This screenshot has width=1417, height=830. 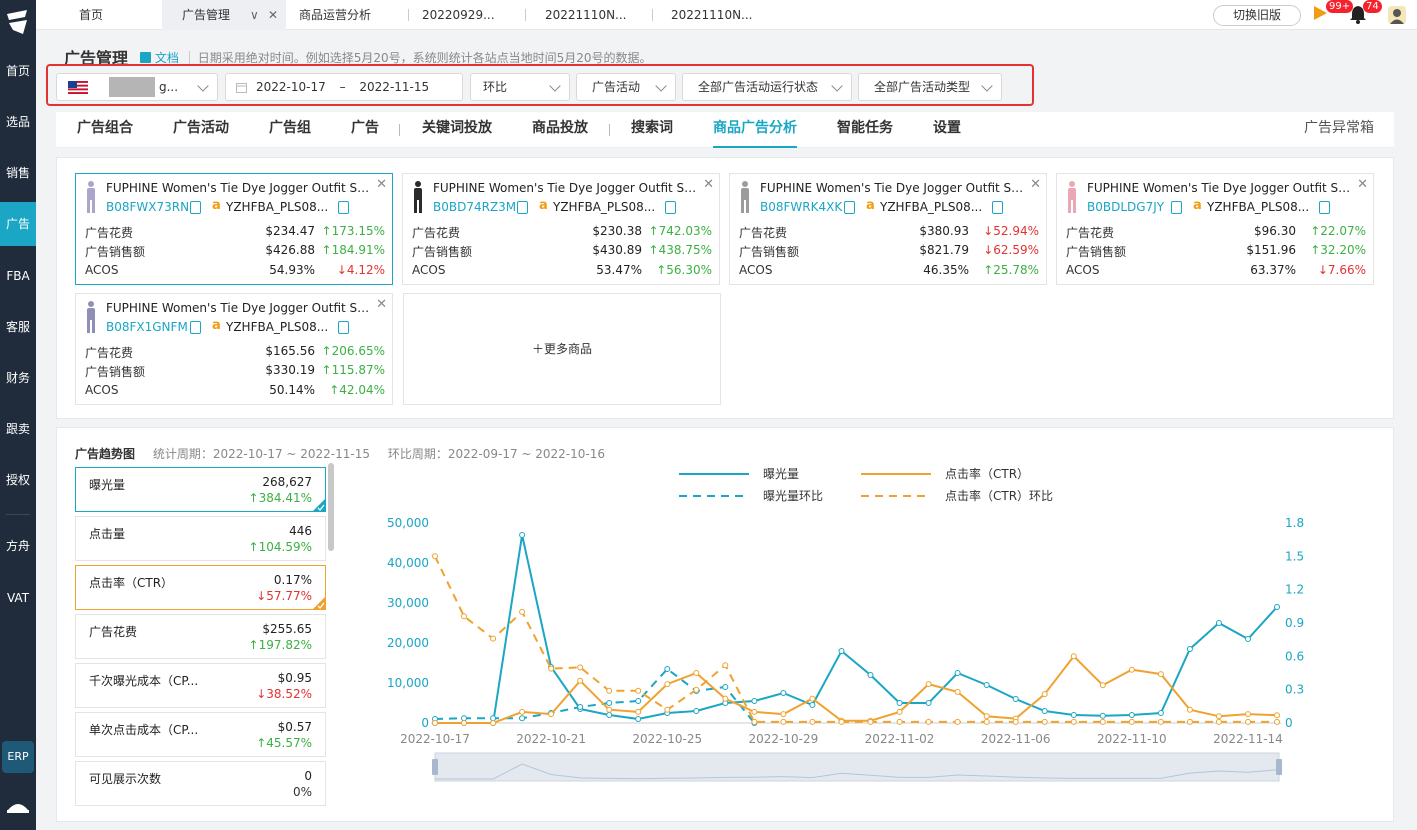 I want to click on legend-label: 曝光量, so click(x=781, y=474).